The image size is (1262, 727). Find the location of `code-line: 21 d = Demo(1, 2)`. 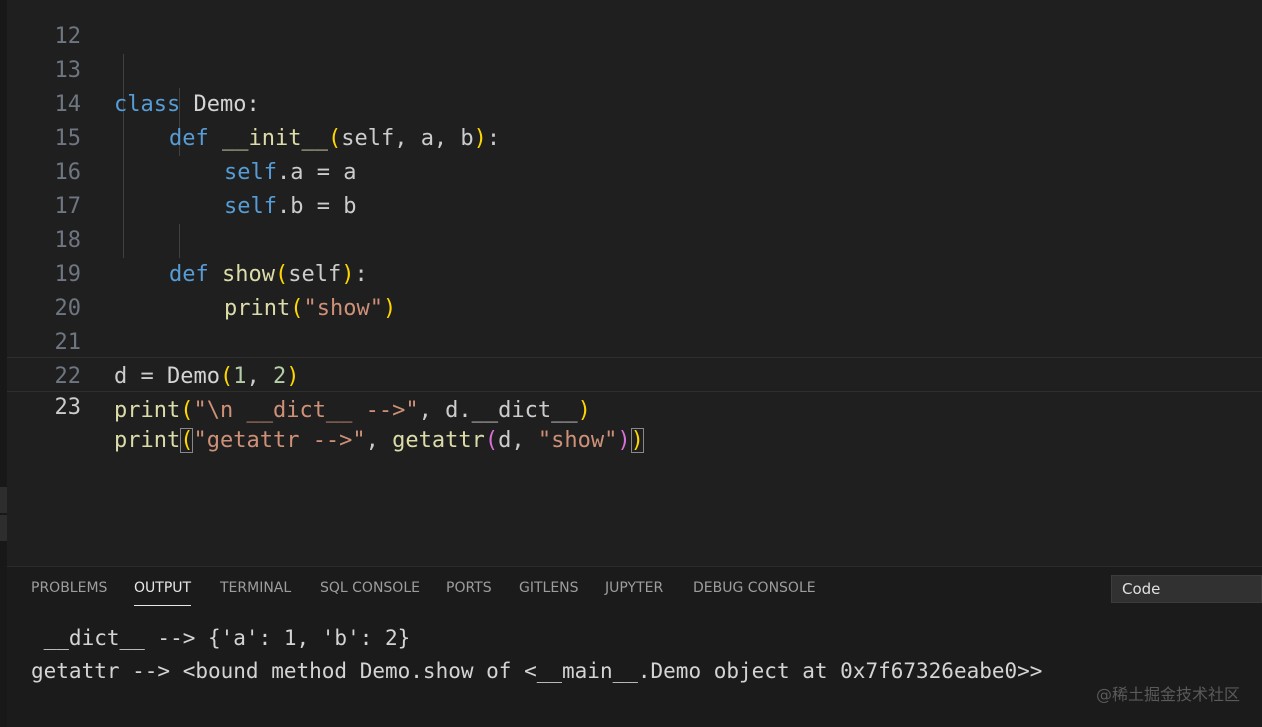

code-line: 21 d = Demo(1, 2) is located at coordinates (634, 340).